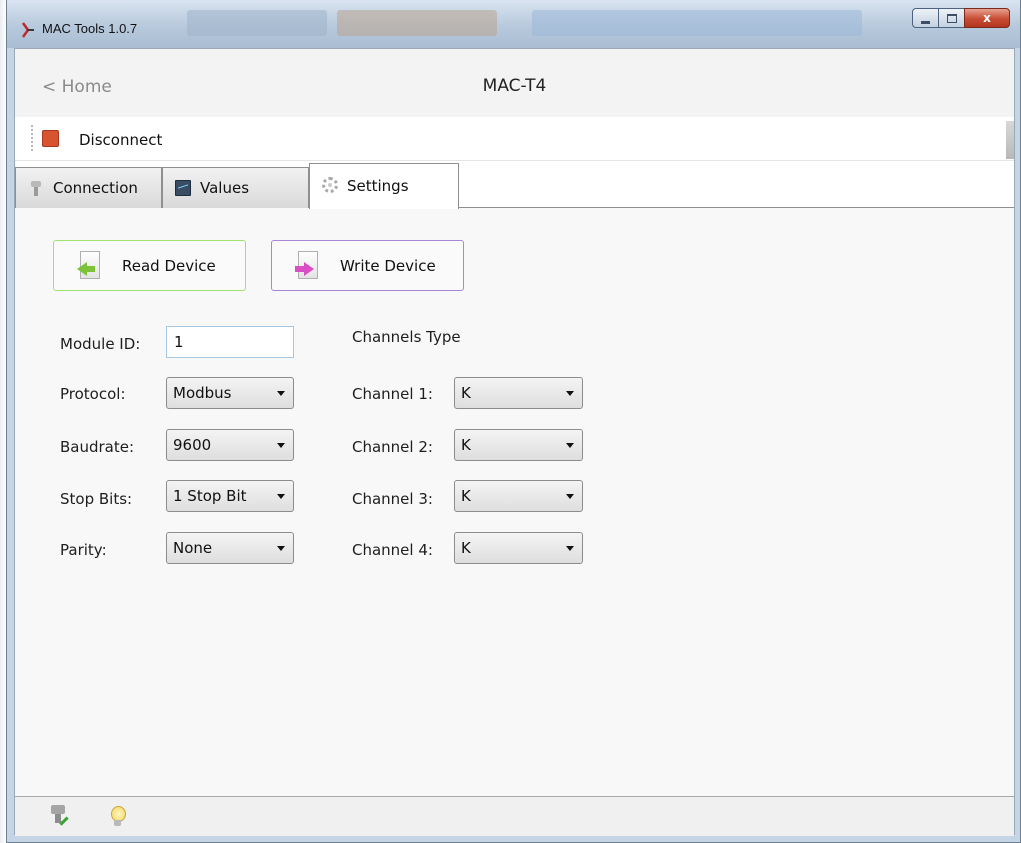  What do you see at coordinates (96, 499) in the screenshot?
I see `stop-bits-label: Stop Bits:` at bounding box center [96, 499].